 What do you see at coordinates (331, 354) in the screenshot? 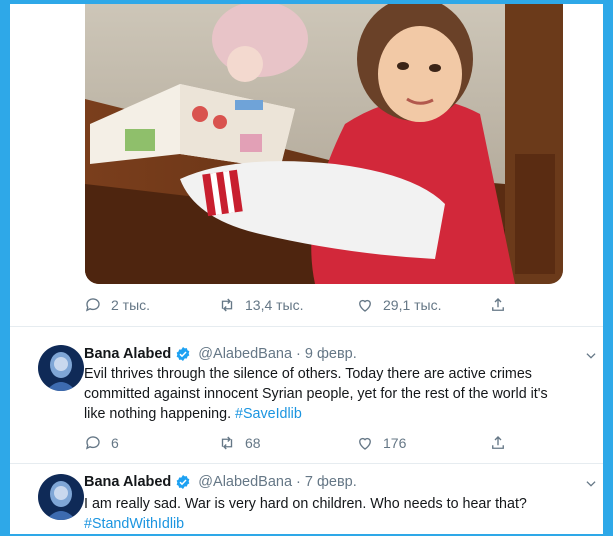
I see `tweet-date: 9 февр.` at bounding box center [331, 354].